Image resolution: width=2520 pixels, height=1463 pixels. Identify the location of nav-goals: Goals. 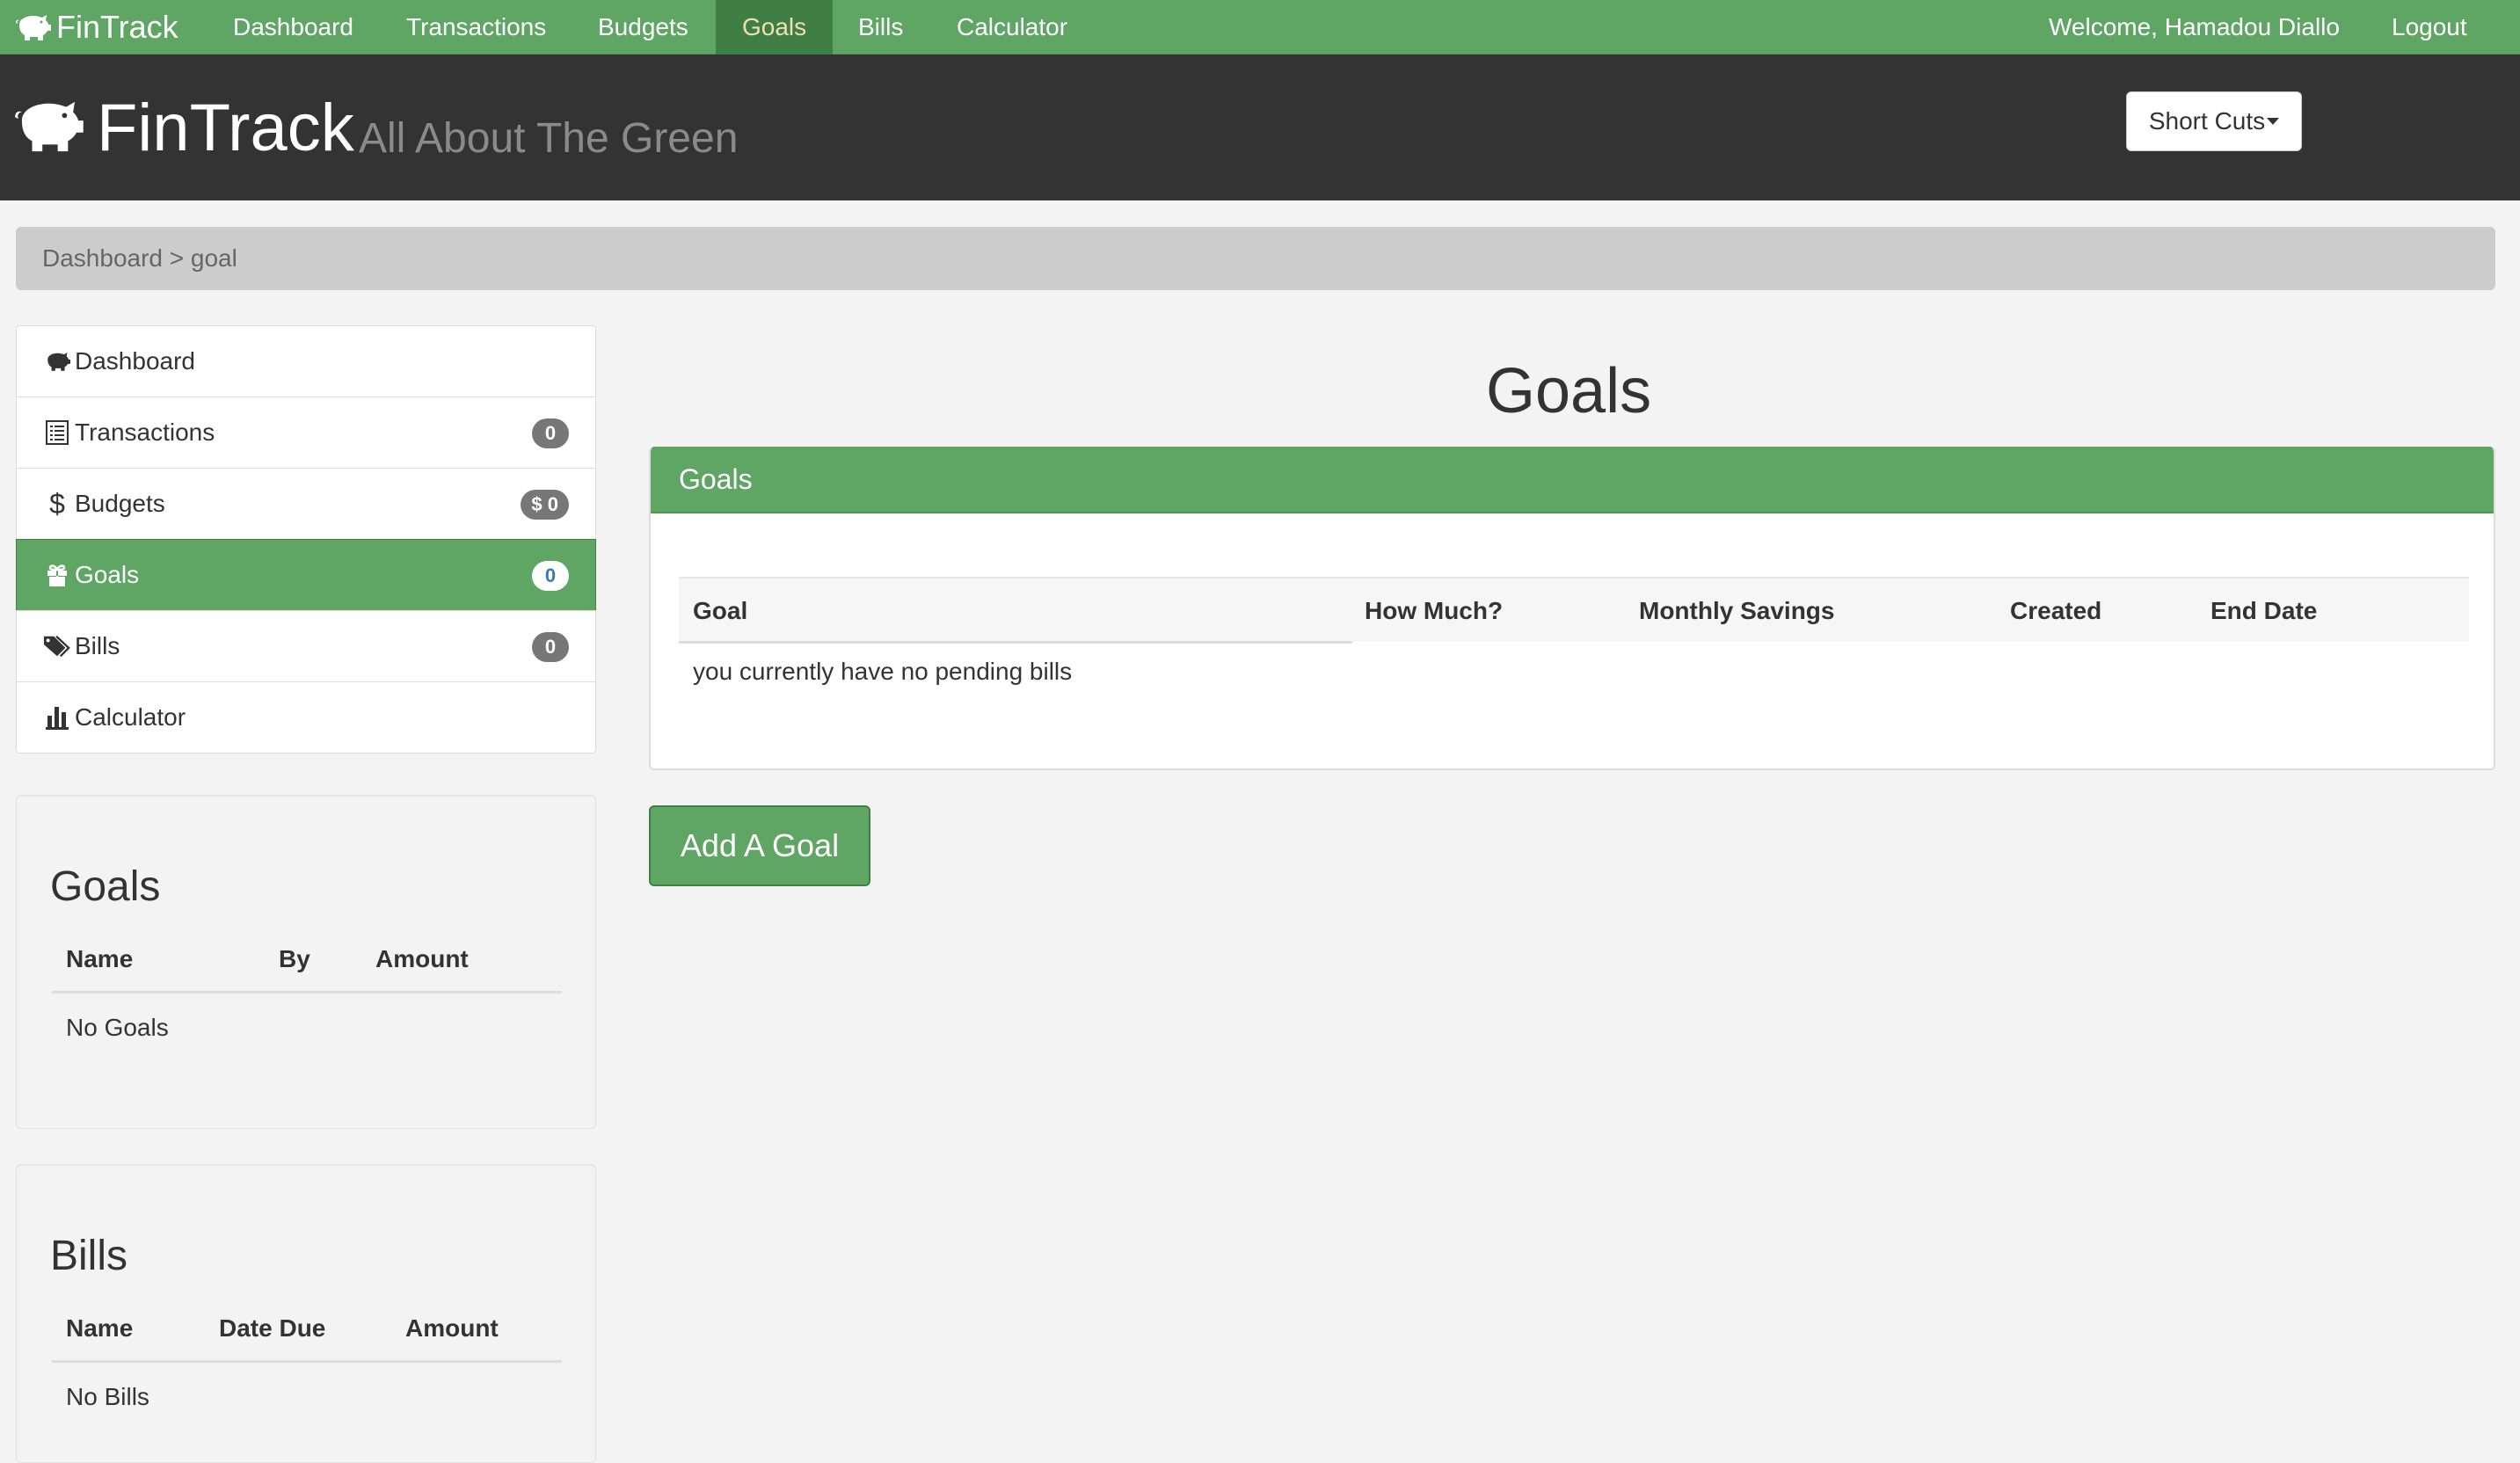
(775, 27).